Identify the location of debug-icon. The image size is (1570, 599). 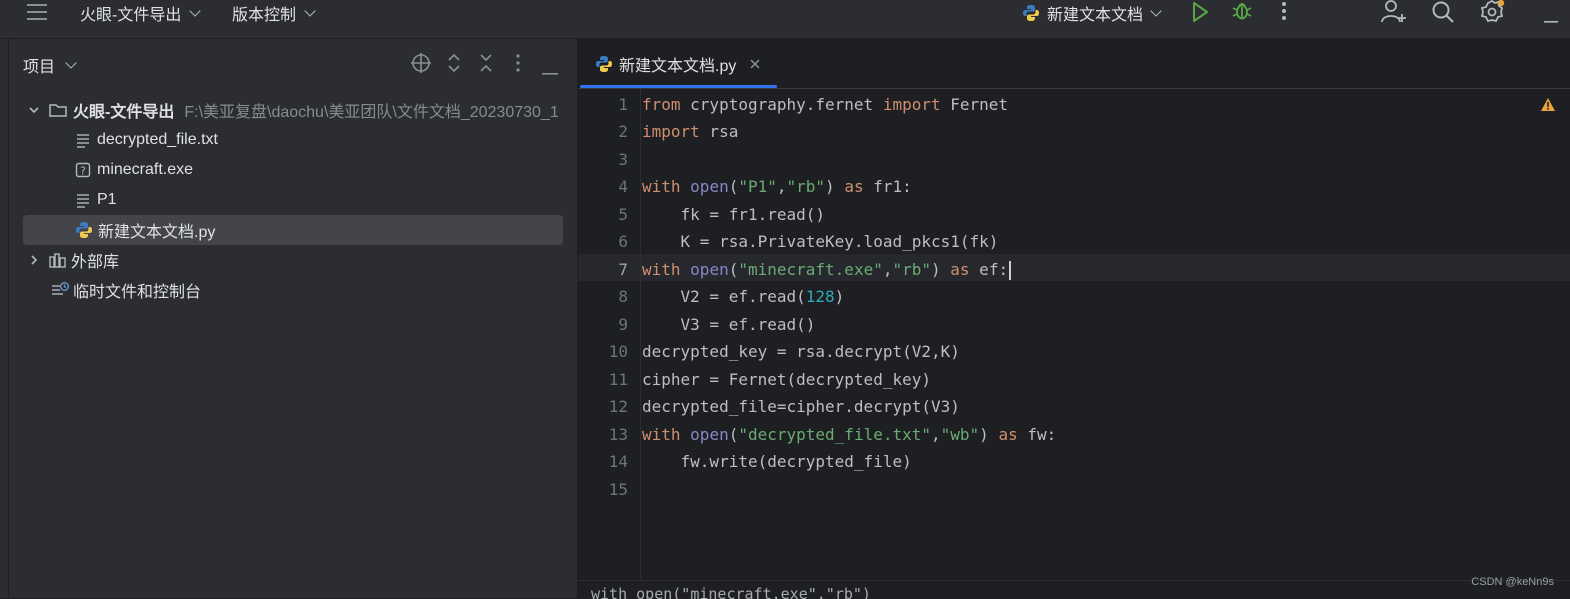
(1242, 13).